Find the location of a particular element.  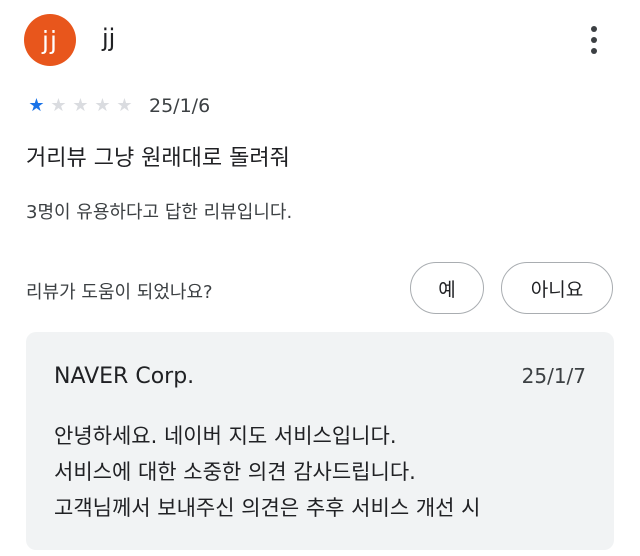

star-rating: ★ ★ ★ ★ ★ is located at coordinates (80, 106).